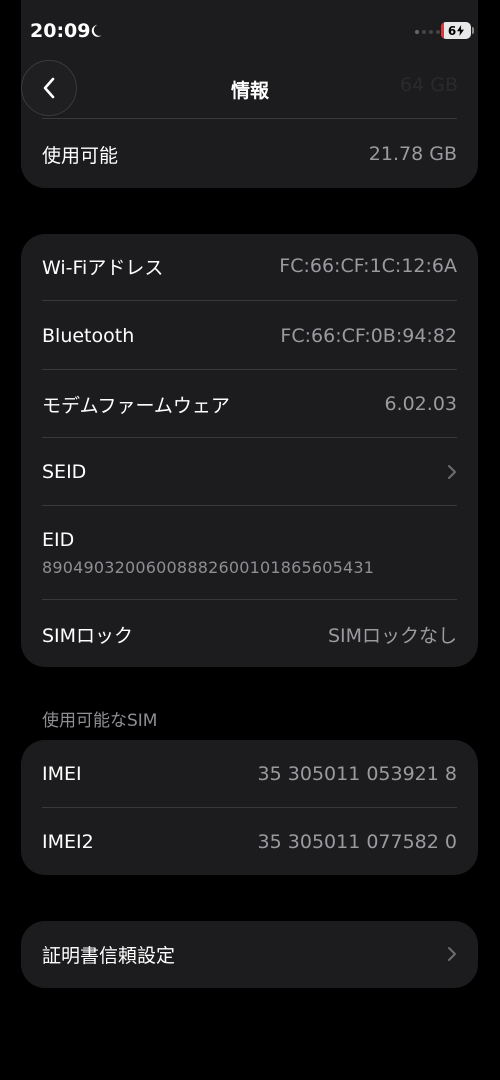 The image size is (500, 1080). Describe the element at coordinates (249, 774) in the screenshot. I see `imei-row: IMEI 35 305011 053921 8` at that location.